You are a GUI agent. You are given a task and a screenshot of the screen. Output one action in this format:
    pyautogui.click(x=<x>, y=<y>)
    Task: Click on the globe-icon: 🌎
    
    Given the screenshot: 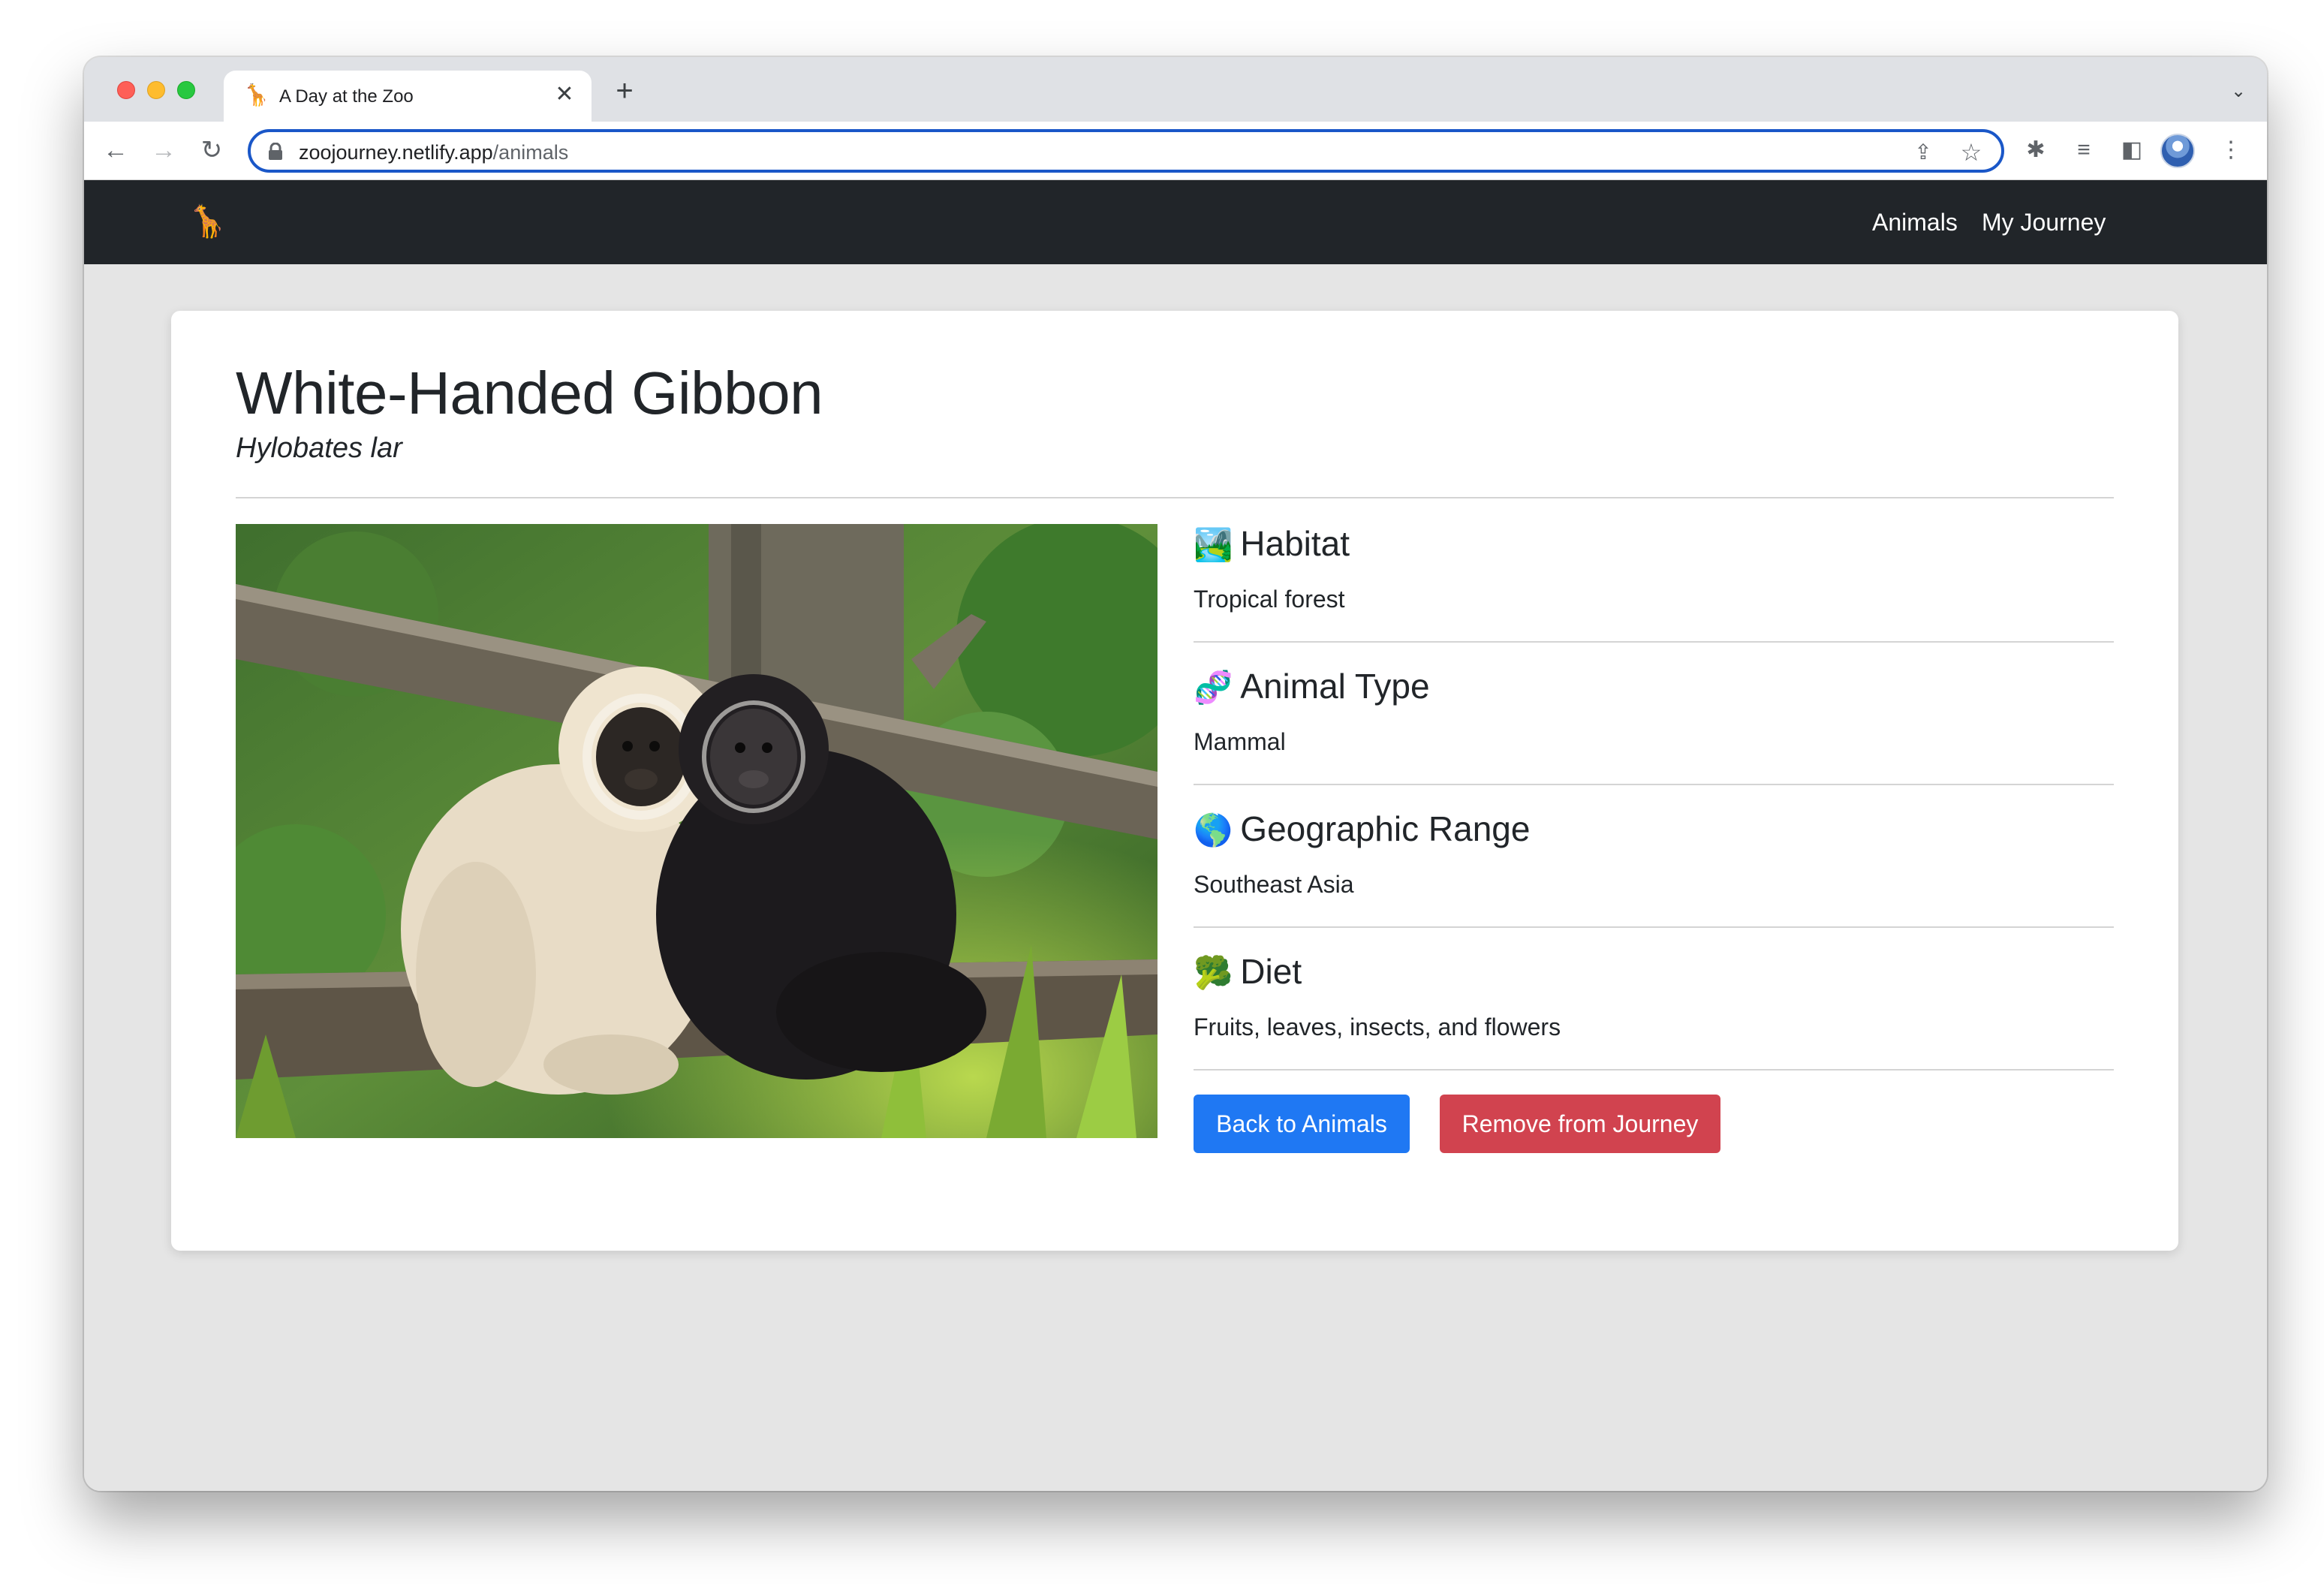 What is the action you would take?
    pyautogui.click(x=1213, y=830)
    